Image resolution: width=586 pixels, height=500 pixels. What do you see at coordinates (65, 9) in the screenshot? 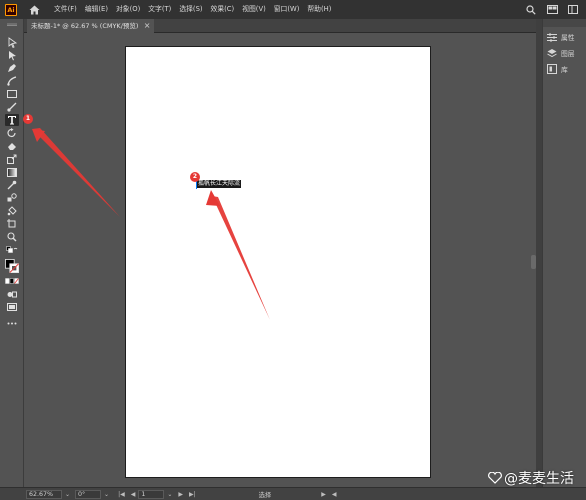
I see `menu-file: 文件(F)` at bounding box center [65, 9].